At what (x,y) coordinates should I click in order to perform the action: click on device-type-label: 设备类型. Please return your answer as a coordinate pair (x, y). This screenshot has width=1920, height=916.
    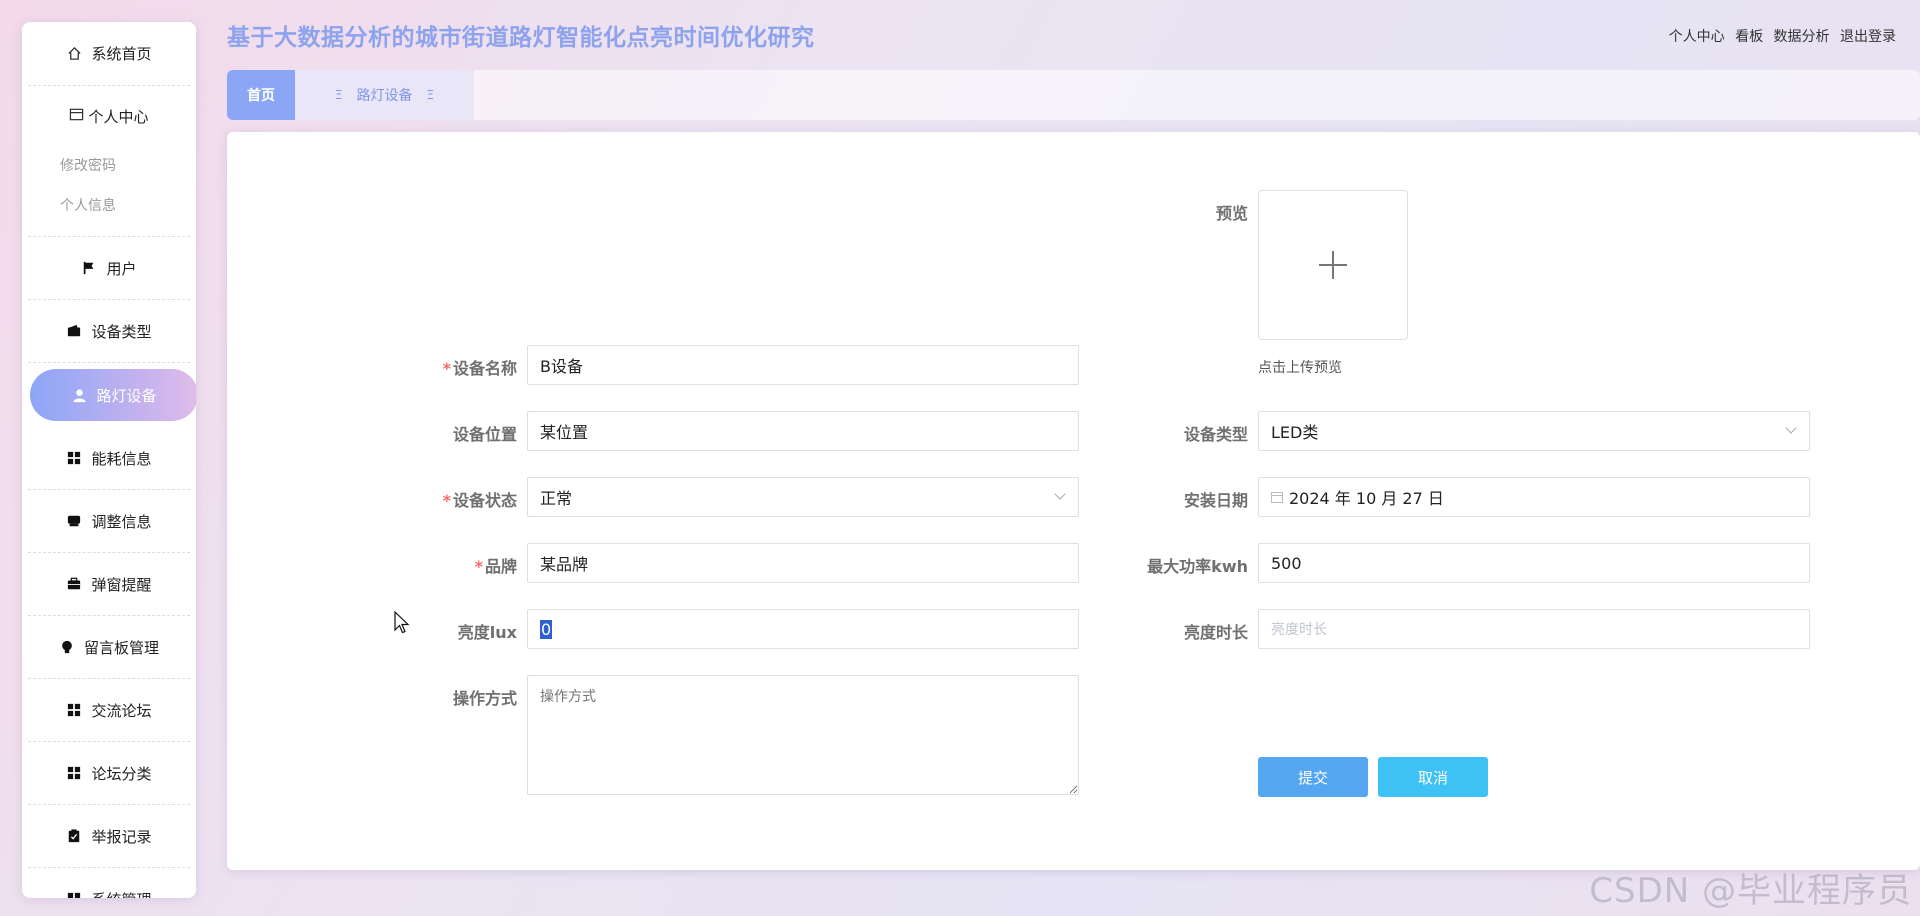
    Looking at the image, I should click on (1215, 434).